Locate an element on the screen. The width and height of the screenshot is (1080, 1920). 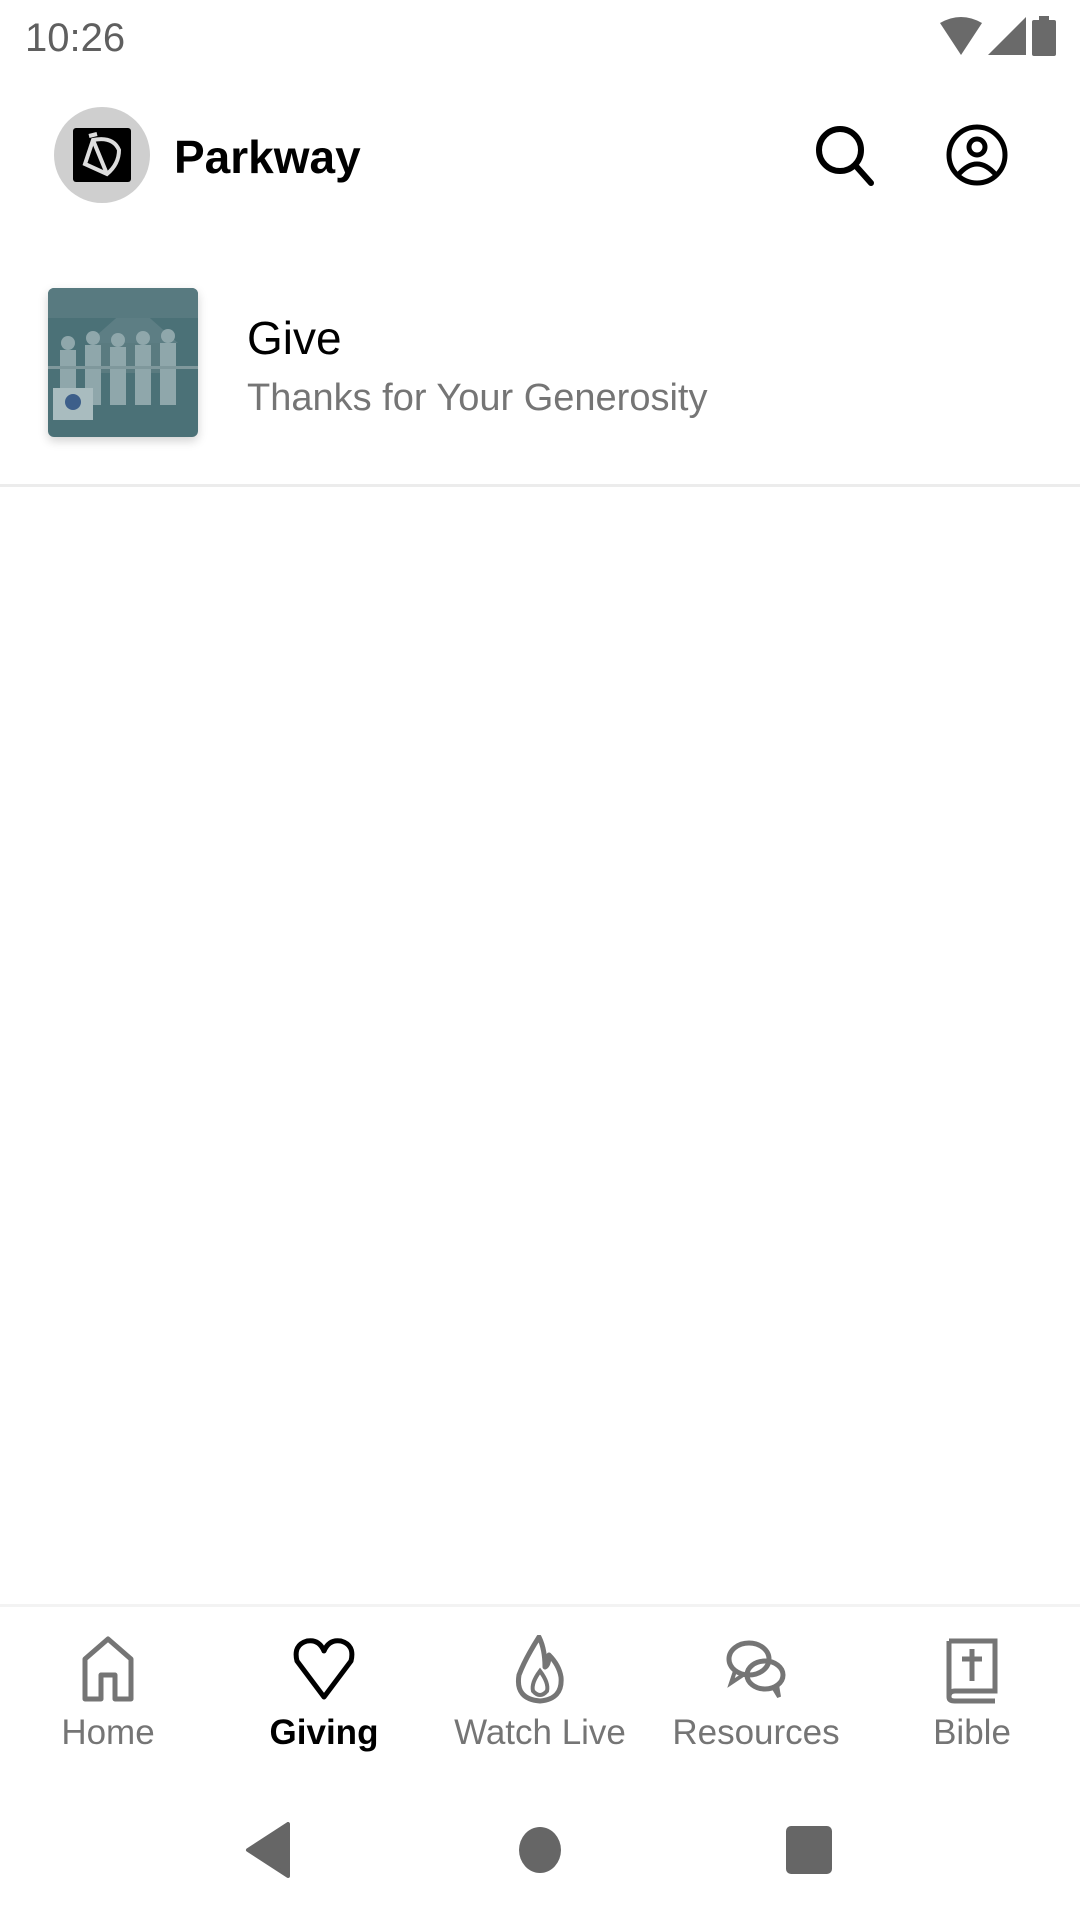
account-circle-icon is located at coordinates (977, 155).